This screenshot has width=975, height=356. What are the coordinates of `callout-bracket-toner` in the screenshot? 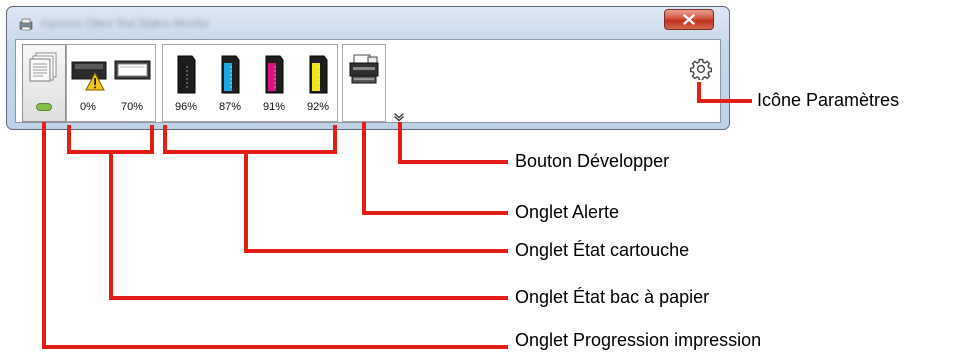 It's located at (250, 152).